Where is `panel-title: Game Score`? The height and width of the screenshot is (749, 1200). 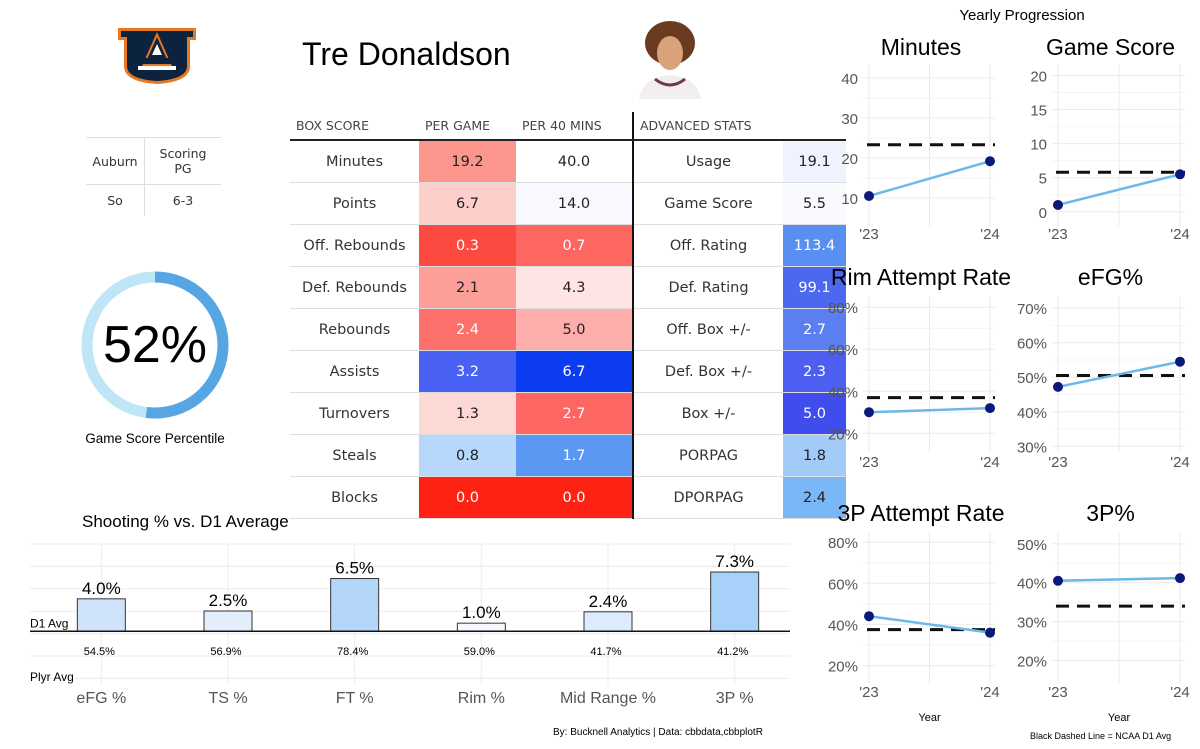 panel-title: Game Score is located at coordinates (1110, 47).